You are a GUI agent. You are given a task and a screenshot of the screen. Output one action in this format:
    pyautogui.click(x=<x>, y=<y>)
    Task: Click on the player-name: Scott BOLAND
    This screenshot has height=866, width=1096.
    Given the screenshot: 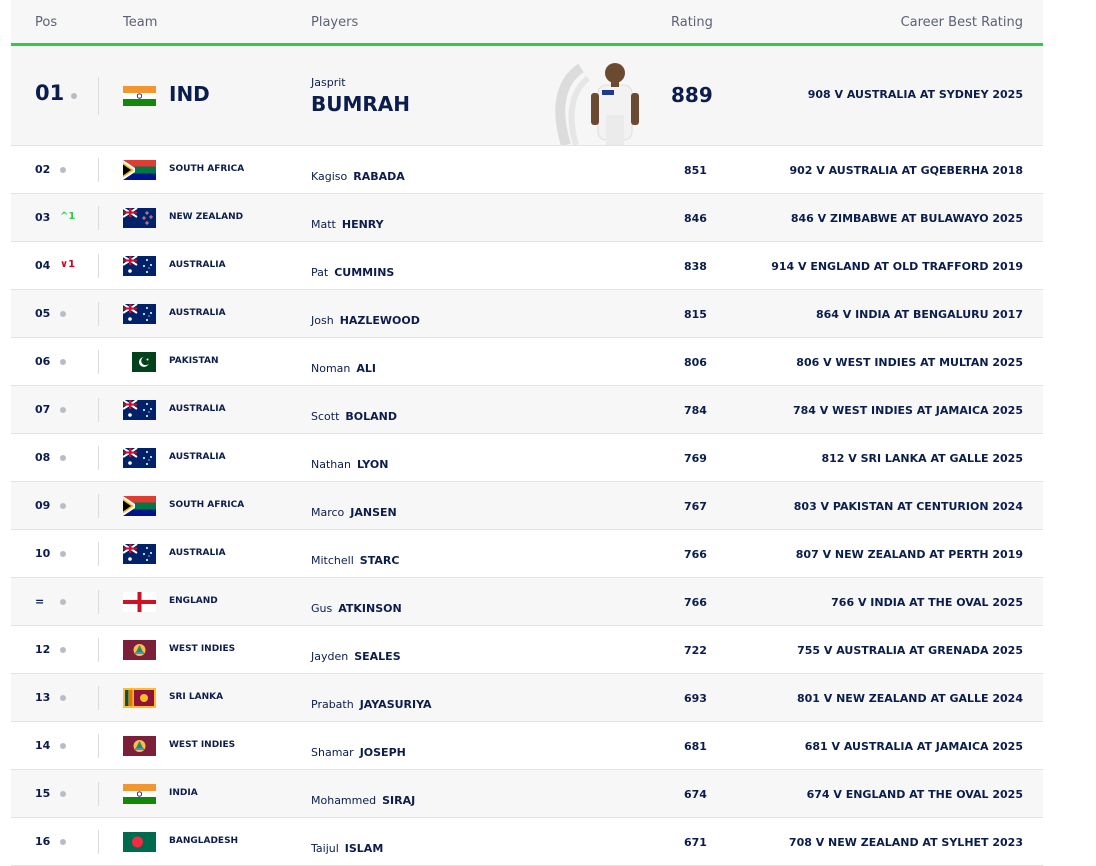 What is the action you would take?
    pyautogui.click(x=354, y=416)
    